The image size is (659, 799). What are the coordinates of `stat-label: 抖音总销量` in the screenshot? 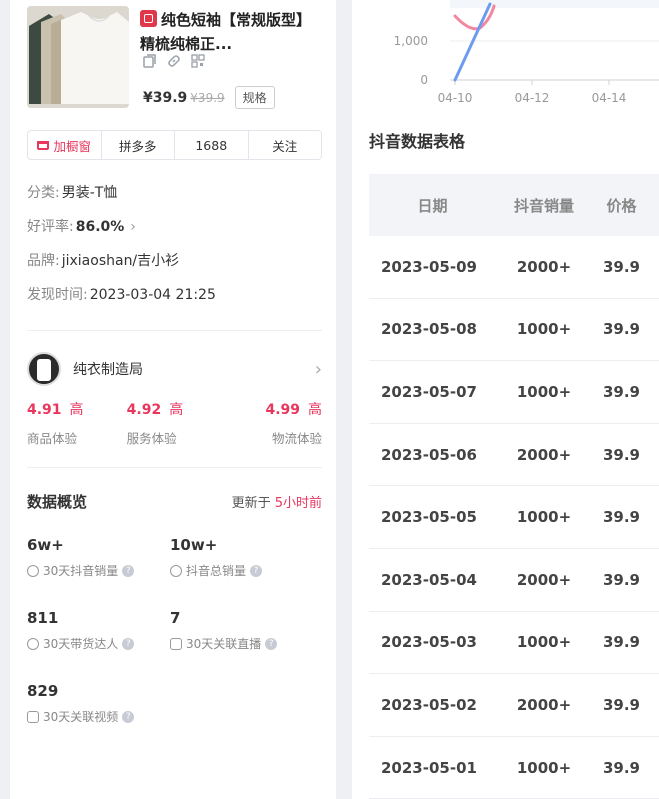 It's located at (216, 571).